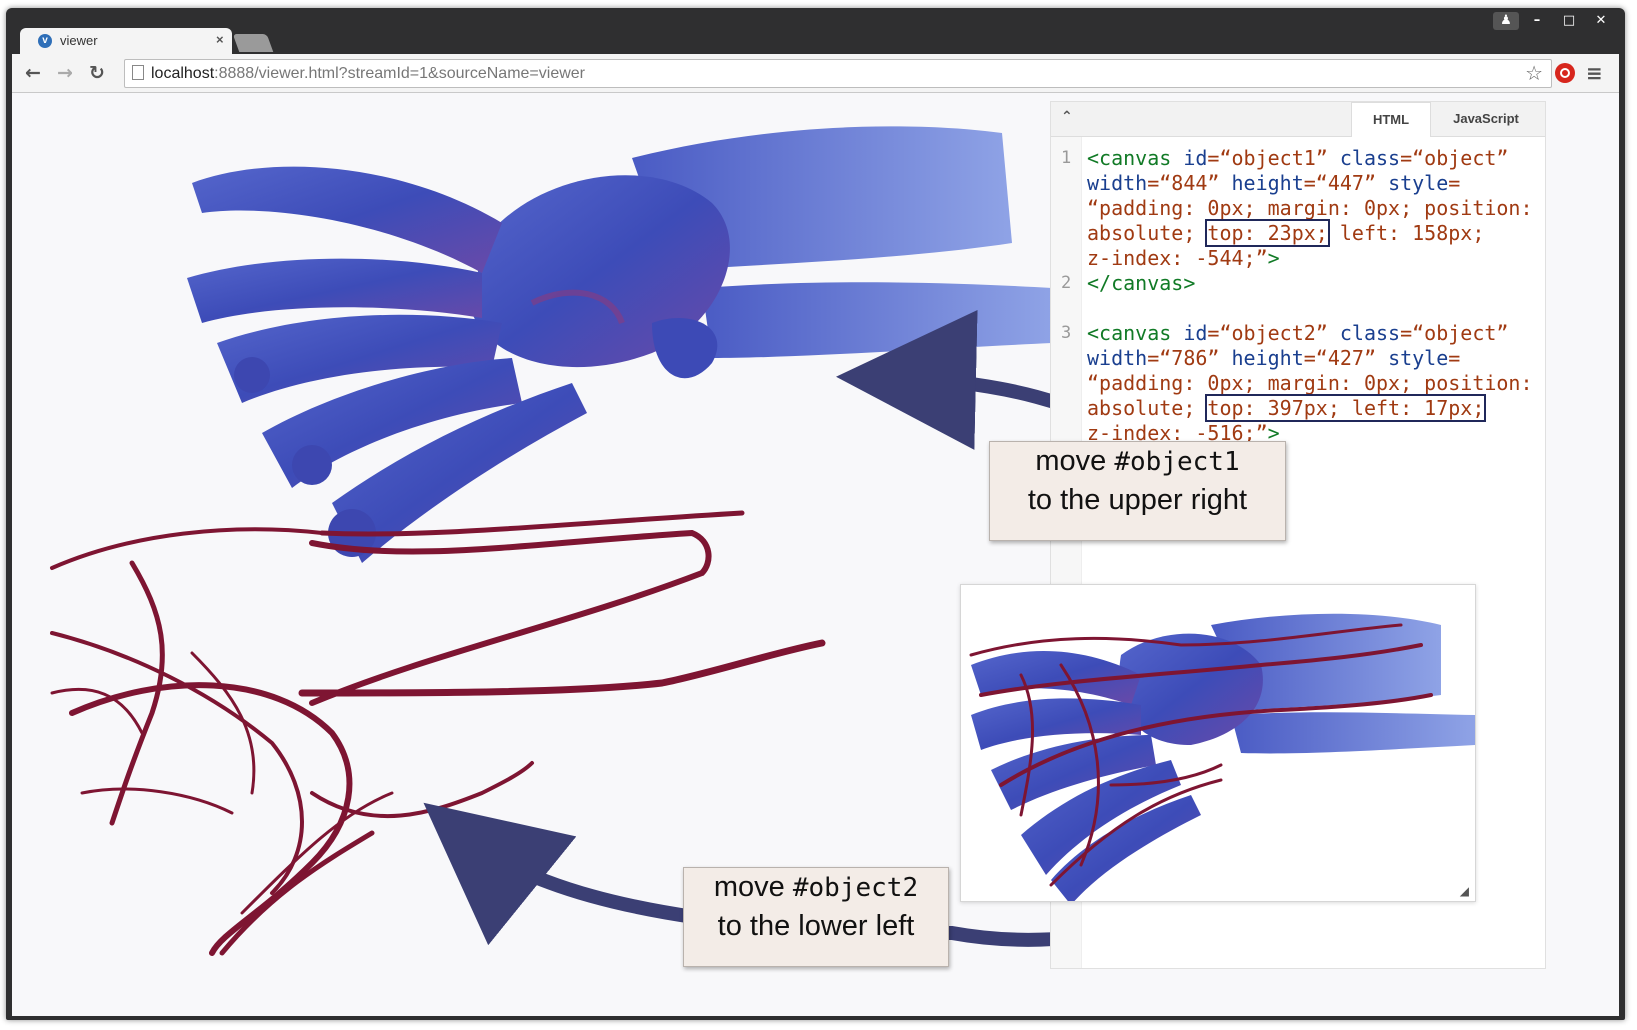 This screenshot has width=1637, height=1030. I want to click on window-controls: ♟ – □ ✕, so click(1554, 22).